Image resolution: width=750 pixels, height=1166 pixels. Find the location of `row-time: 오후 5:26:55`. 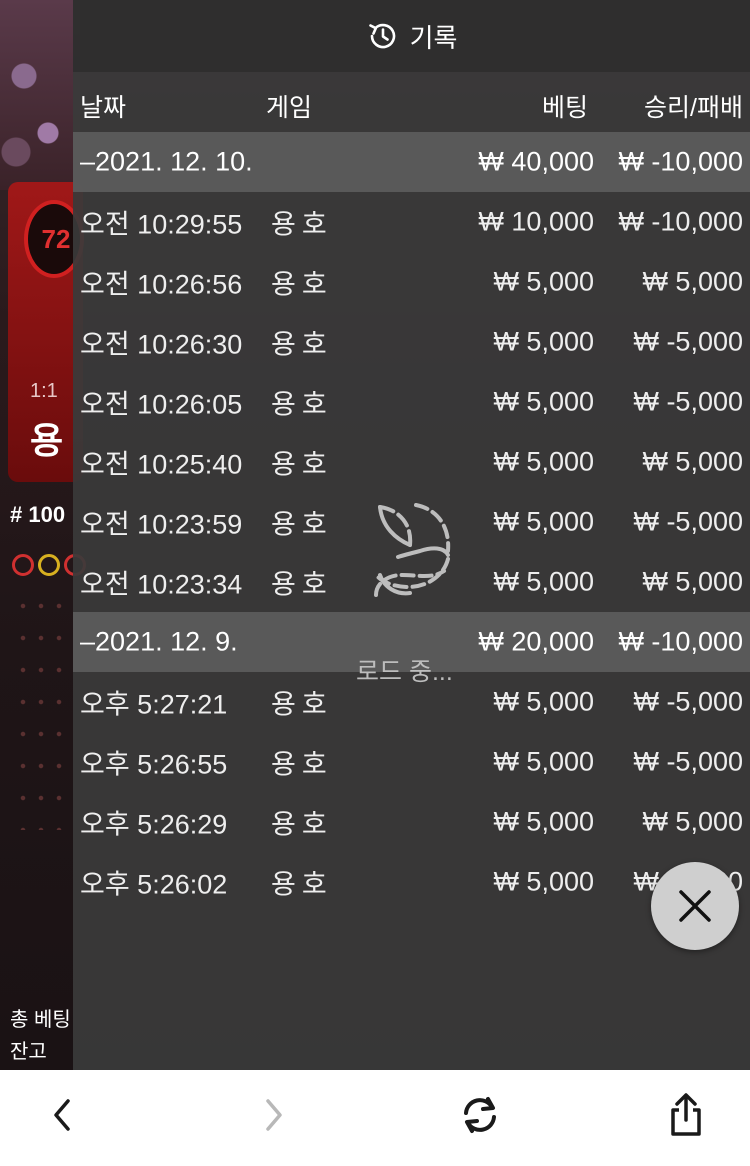

row-time: 오후 5:26:55 is located at coordinates (154, 764).